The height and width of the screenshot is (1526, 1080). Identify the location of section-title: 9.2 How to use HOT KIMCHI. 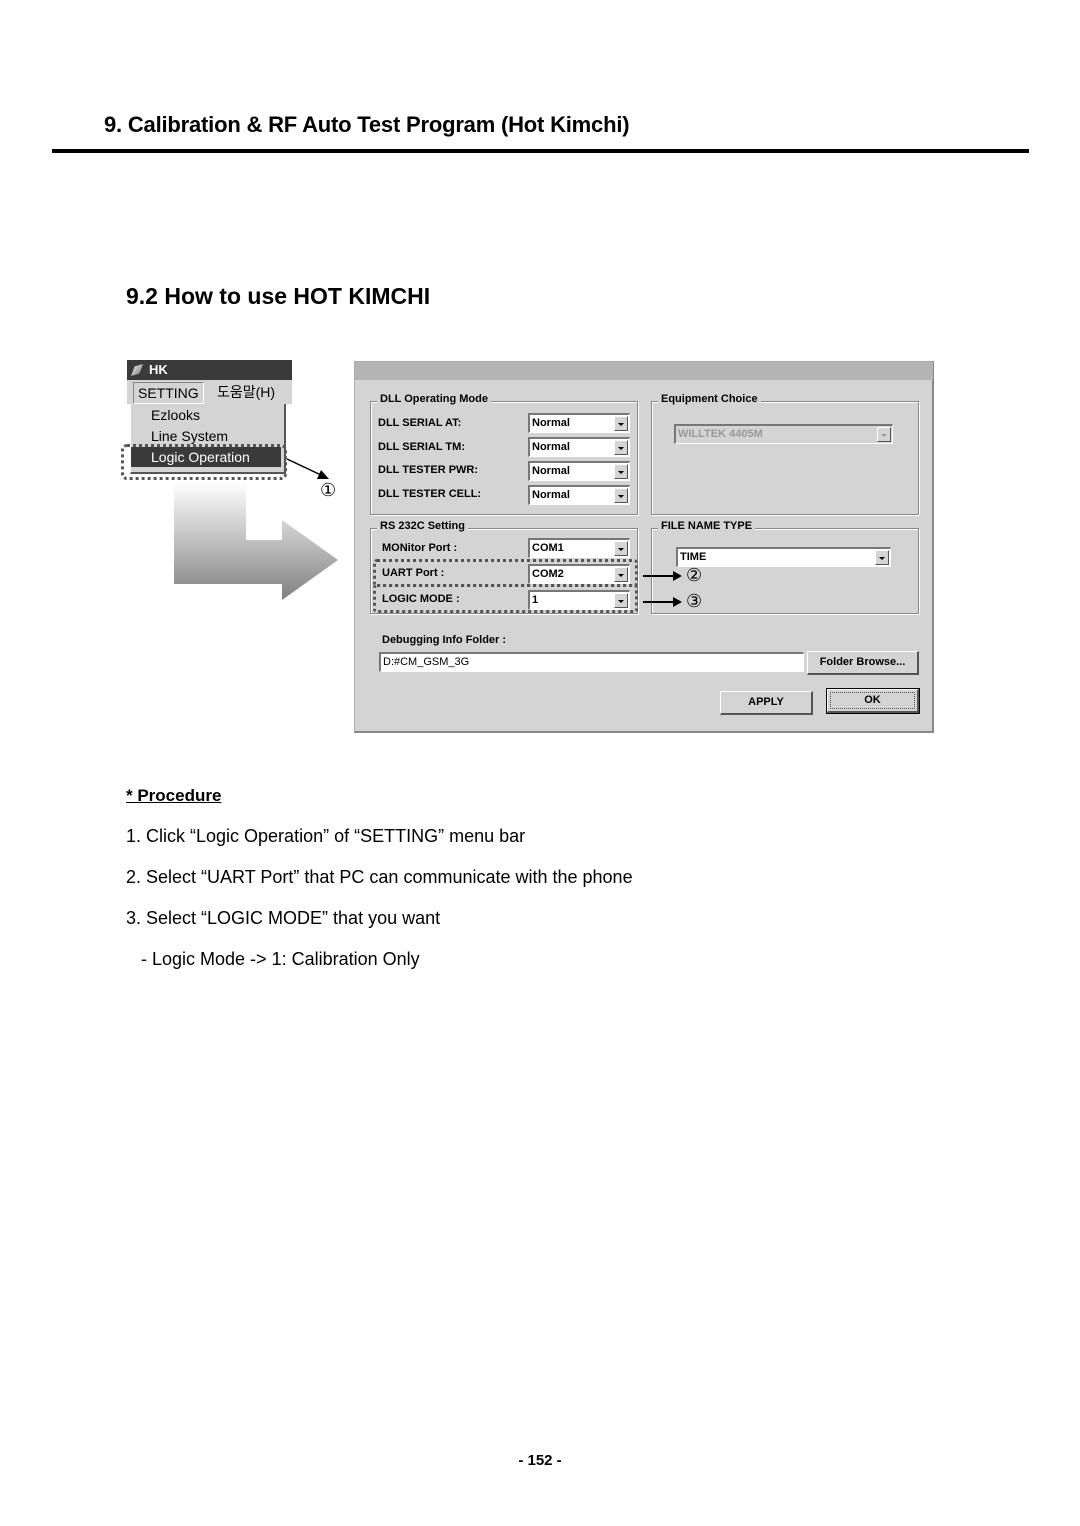
(278, 296).